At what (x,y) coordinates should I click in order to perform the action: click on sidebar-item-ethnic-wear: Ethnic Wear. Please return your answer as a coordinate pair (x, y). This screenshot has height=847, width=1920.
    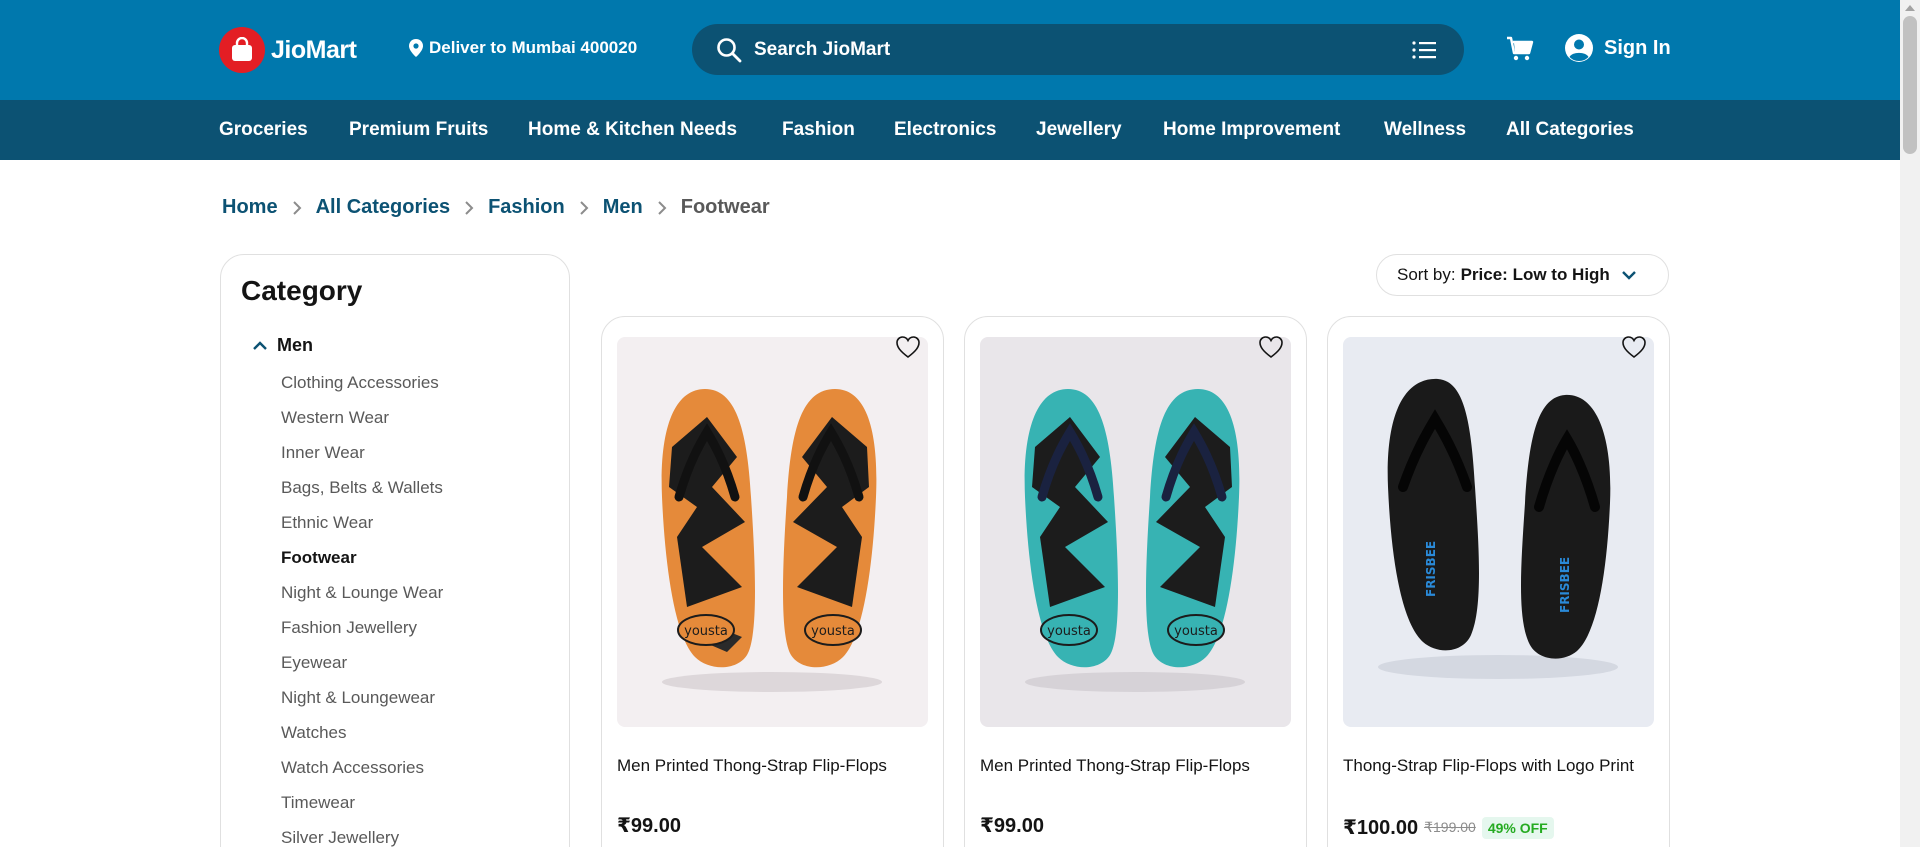
    Looking at the image, I should click on (327, 523).